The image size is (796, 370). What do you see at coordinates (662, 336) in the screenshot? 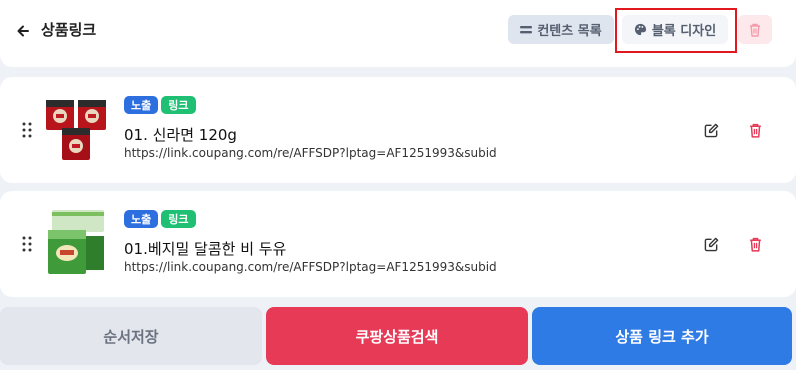
I see `add-product-link-button: 상품 링크 추가` at bounding box center [662, 336].